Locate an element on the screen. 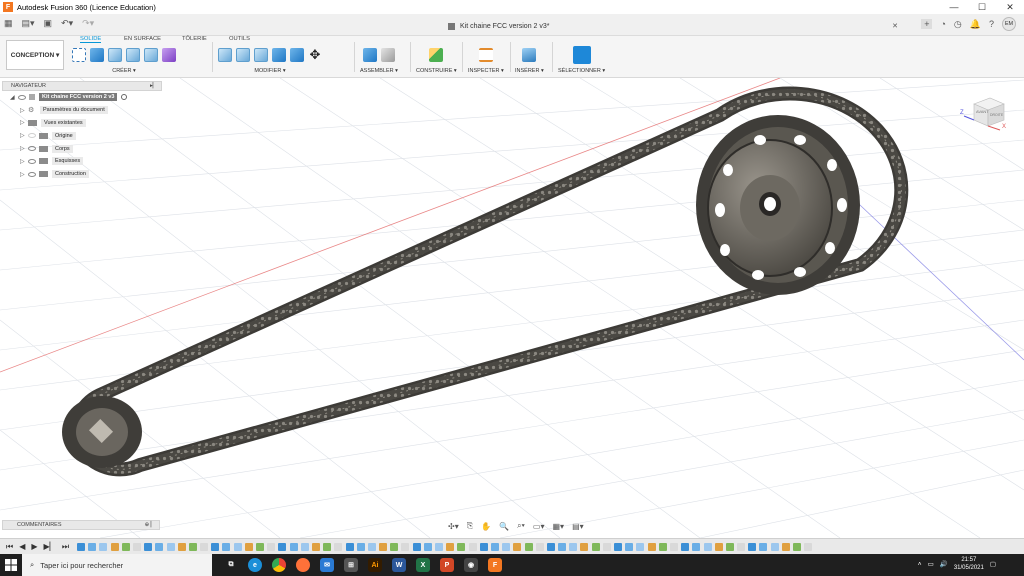 This screenshot has width=1024, height=576. illustrator-icon: Ai is located at coordinates (375, 565).